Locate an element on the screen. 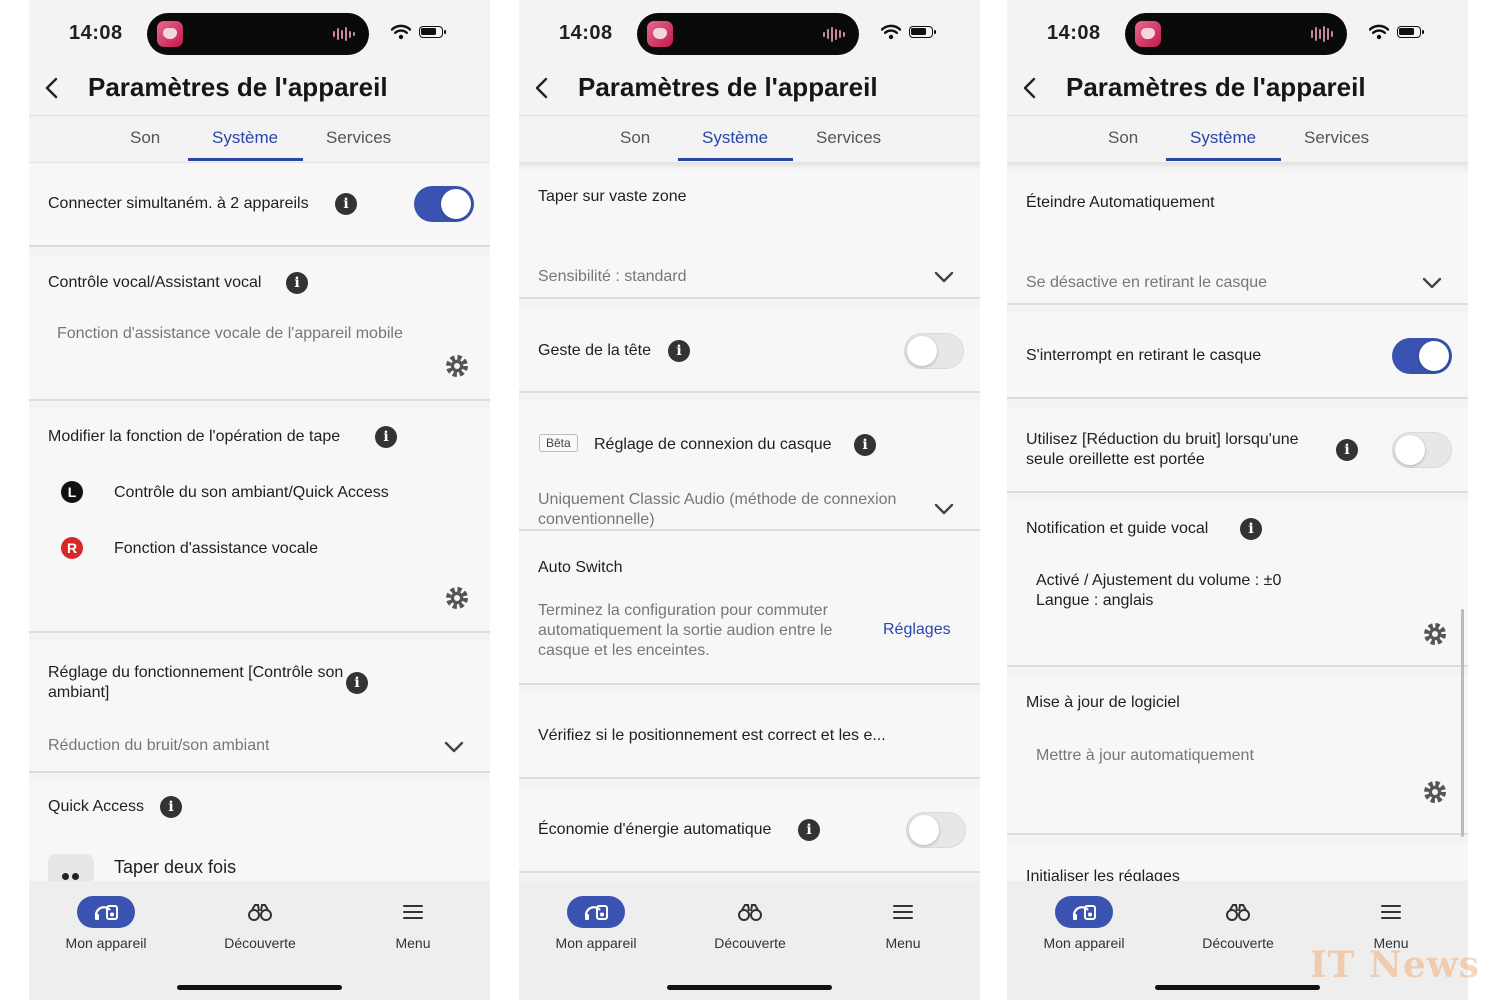  head-gesture-toggle is located at coordinates (934, 351).